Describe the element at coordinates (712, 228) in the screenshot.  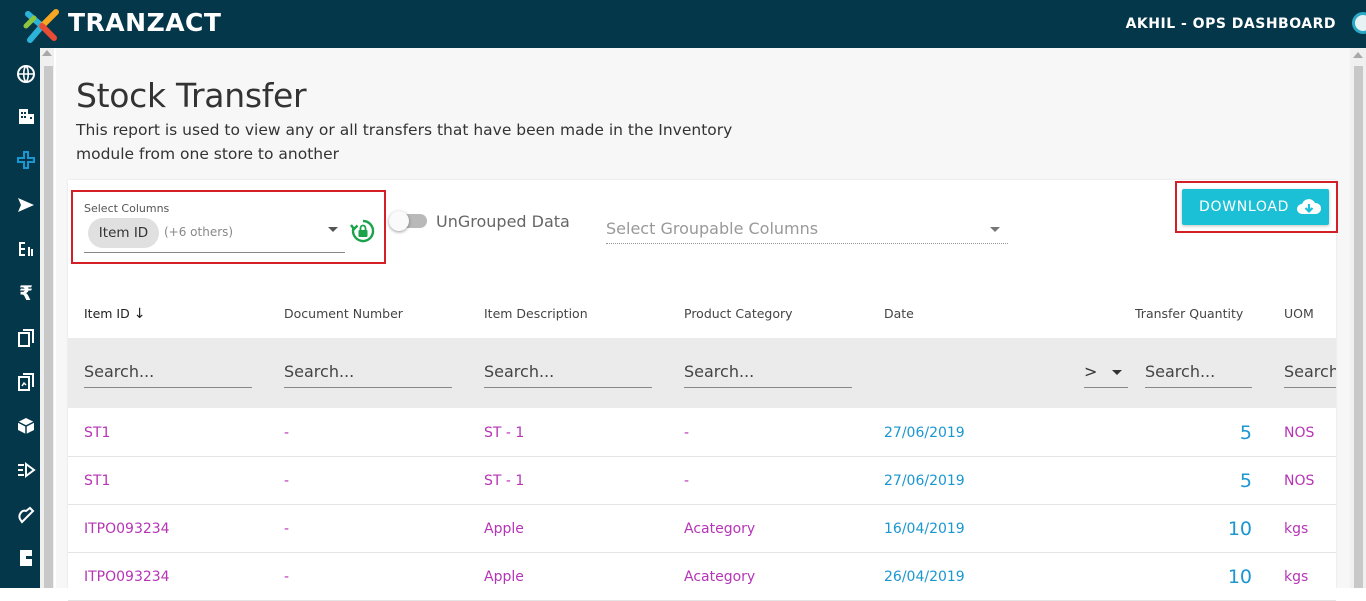
I see `groupable-columns-select: Select Groupable Columns` at that location.